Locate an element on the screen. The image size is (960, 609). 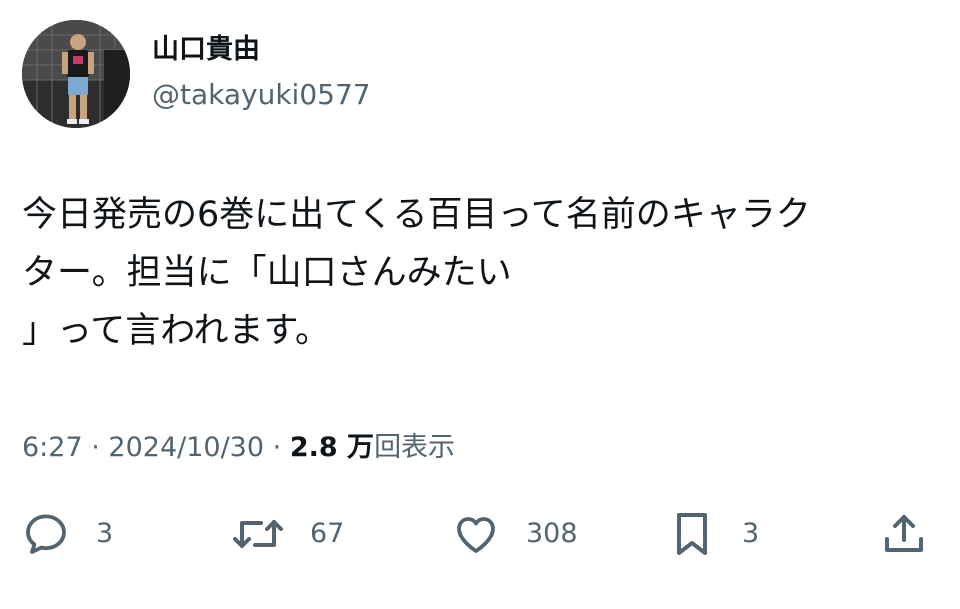
reply-count: 3 is located at coordinates (105, 533).